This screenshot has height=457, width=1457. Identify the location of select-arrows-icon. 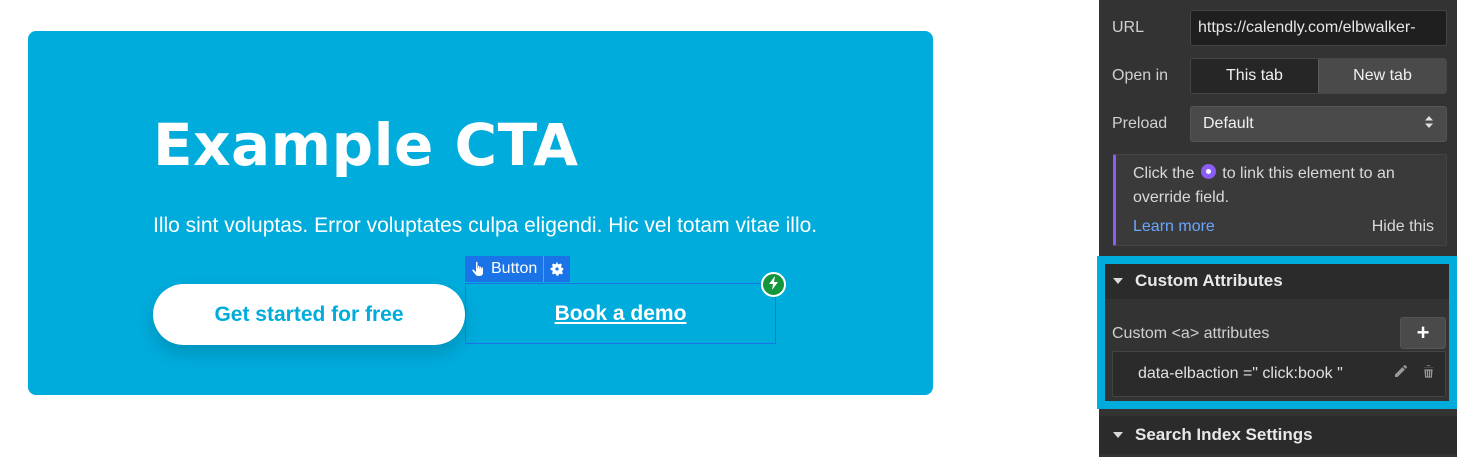
(1429, 124).